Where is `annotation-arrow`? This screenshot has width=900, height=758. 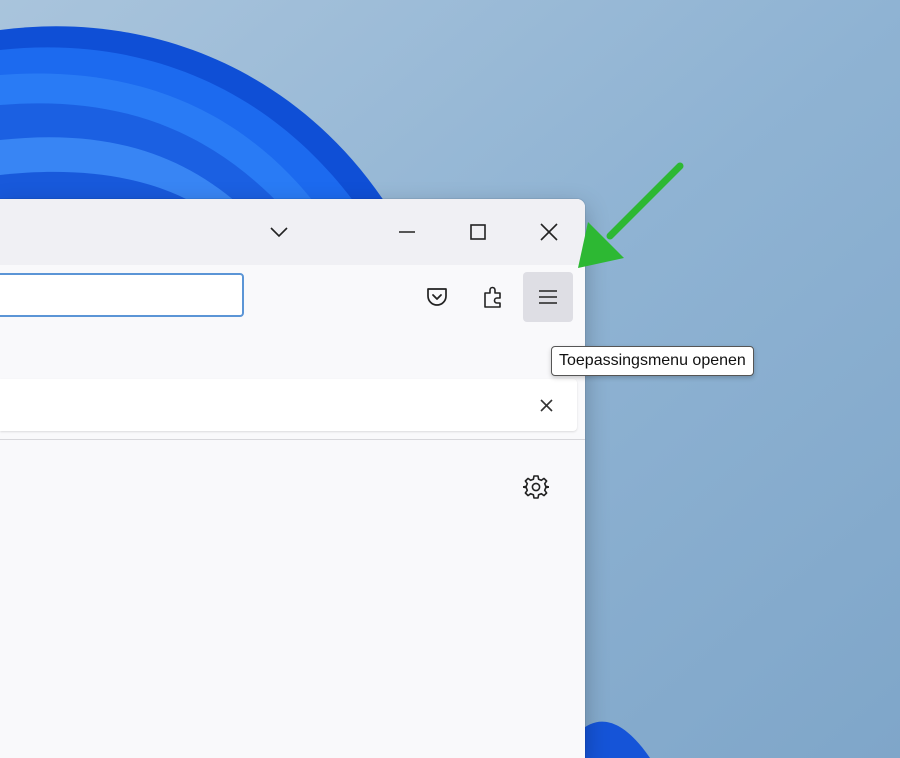 annotation-arrow is located at coordinates (631, 215).